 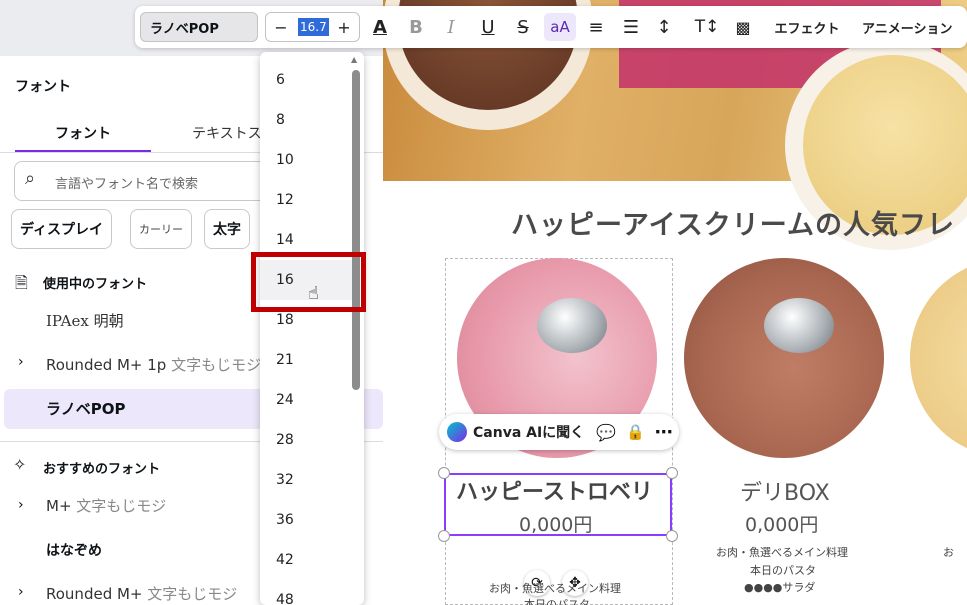 I want to click on tab-text-style: テキストス, so click(x=227, y=133).